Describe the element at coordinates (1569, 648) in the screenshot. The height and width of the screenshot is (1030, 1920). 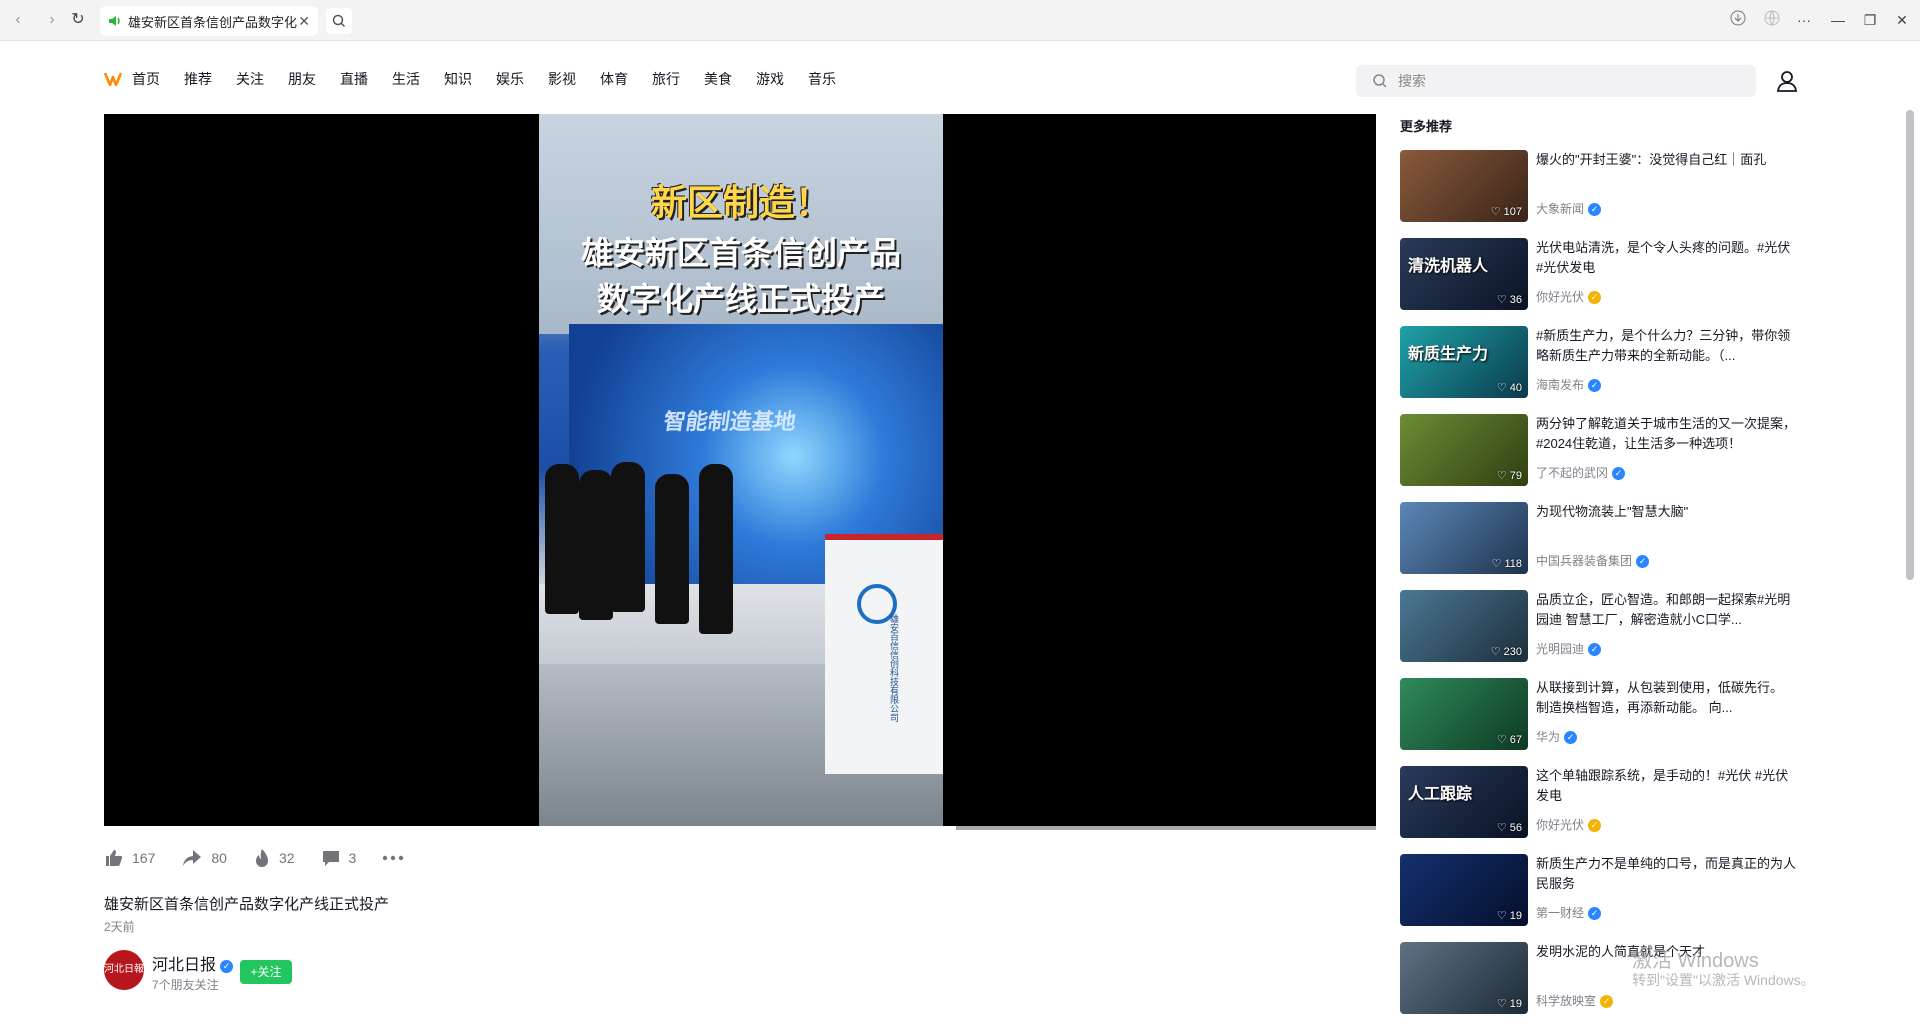
I see `rec-author: 光明园迪 ✓` at that location.